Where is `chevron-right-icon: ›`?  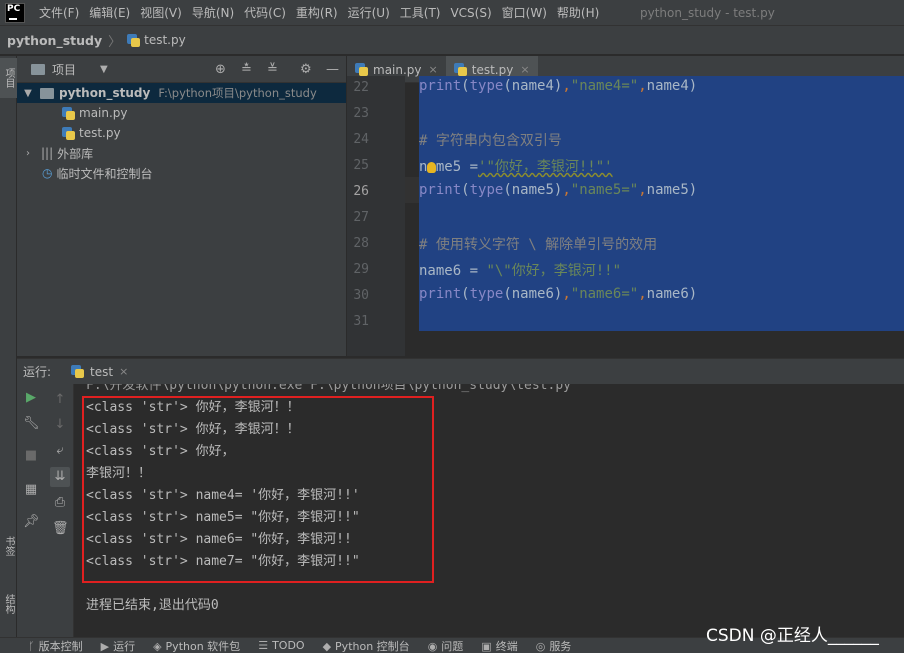 chevron-right-icon: › is located at coordinates (28, 153).